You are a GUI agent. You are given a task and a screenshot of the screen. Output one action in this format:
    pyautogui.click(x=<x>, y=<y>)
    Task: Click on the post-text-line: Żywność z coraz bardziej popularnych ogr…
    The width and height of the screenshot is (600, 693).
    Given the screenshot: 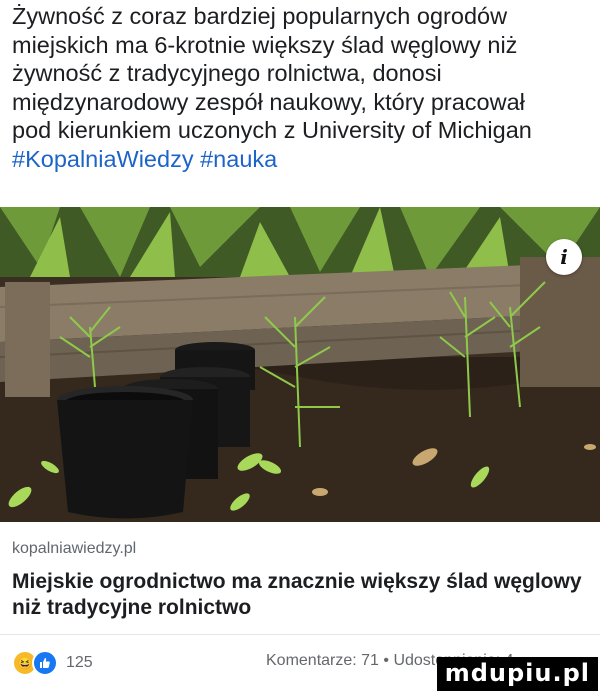 What is the action you would take?
    pyautogui.click(x=260, y=16)
    